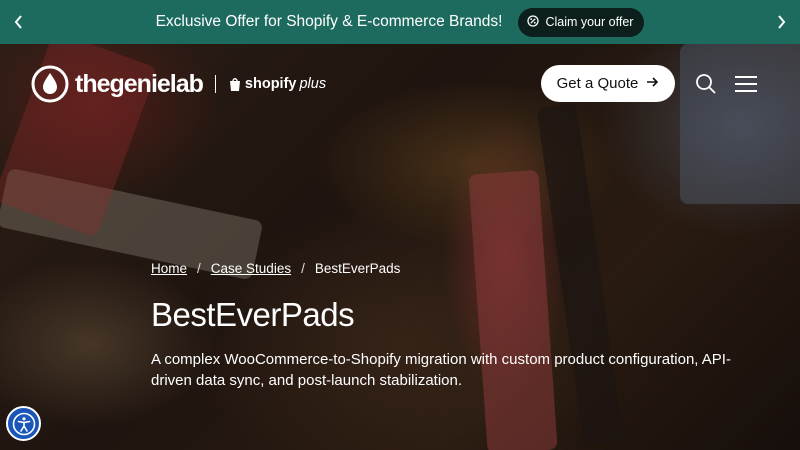 The image size is (800, 450). Describe the element at coordinates (169, 268) in the screenshot. I see `breadcrumb-home: Home` at that location.